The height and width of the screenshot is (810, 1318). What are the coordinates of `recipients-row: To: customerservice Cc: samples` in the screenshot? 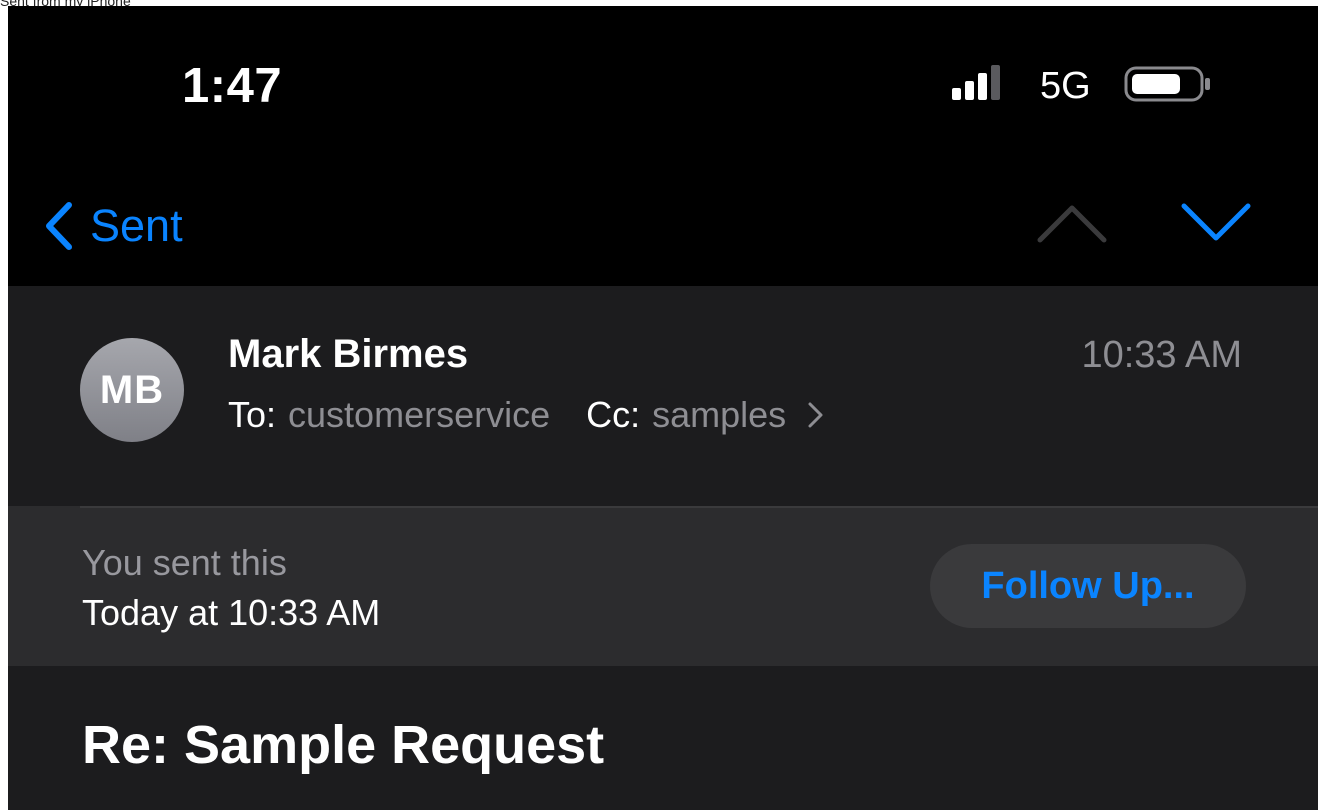 It's located at (527, 415).